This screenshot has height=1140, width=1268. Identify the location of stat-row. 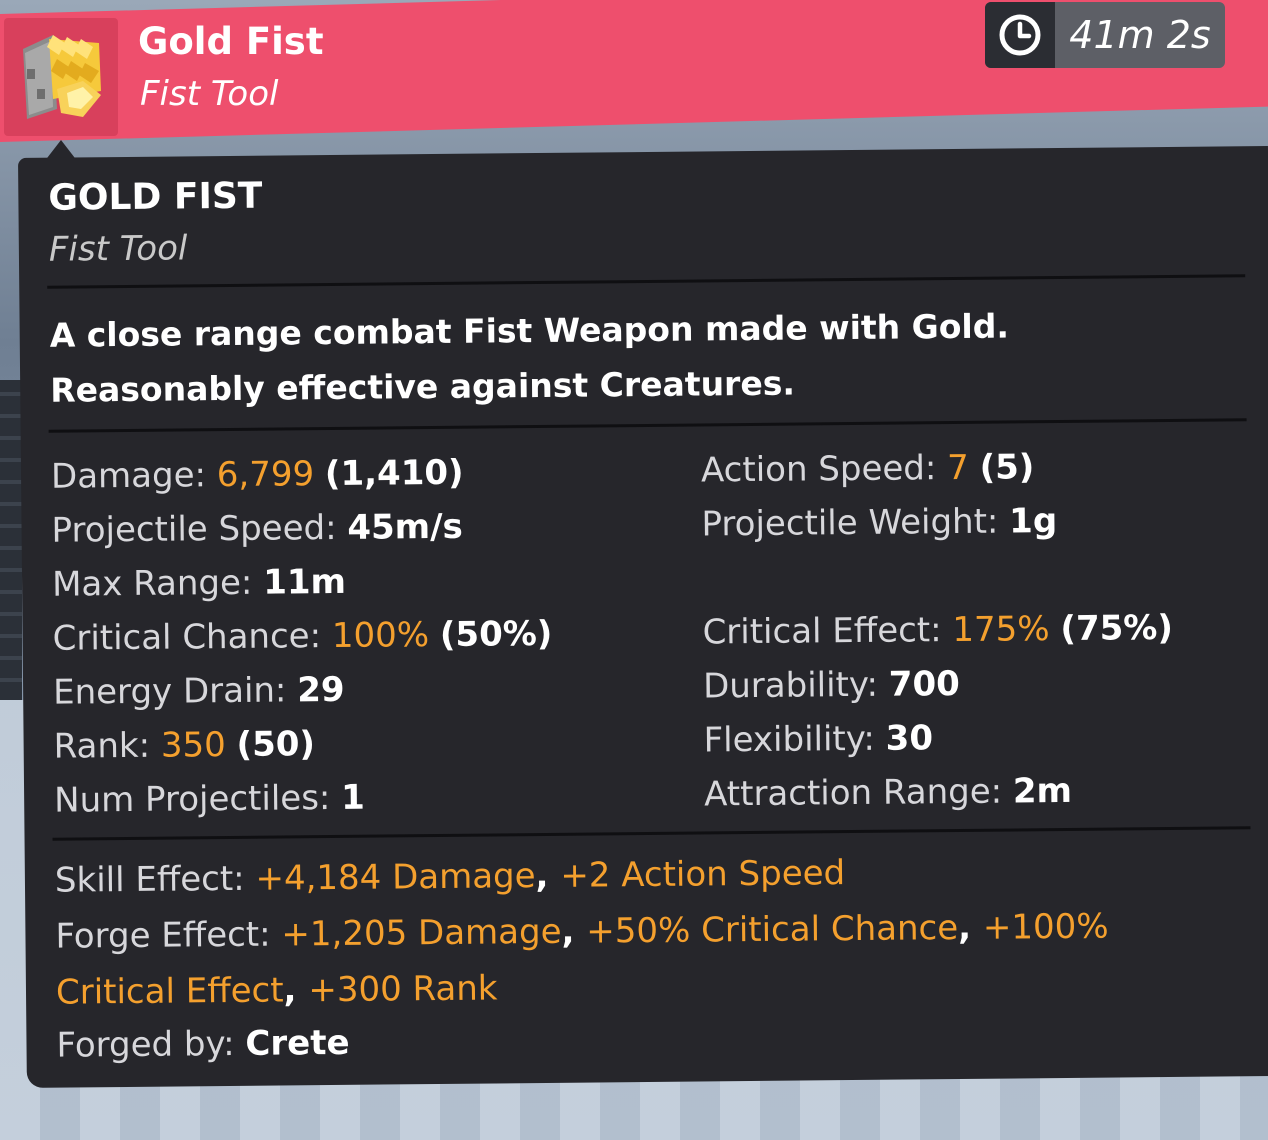
(937, 576).